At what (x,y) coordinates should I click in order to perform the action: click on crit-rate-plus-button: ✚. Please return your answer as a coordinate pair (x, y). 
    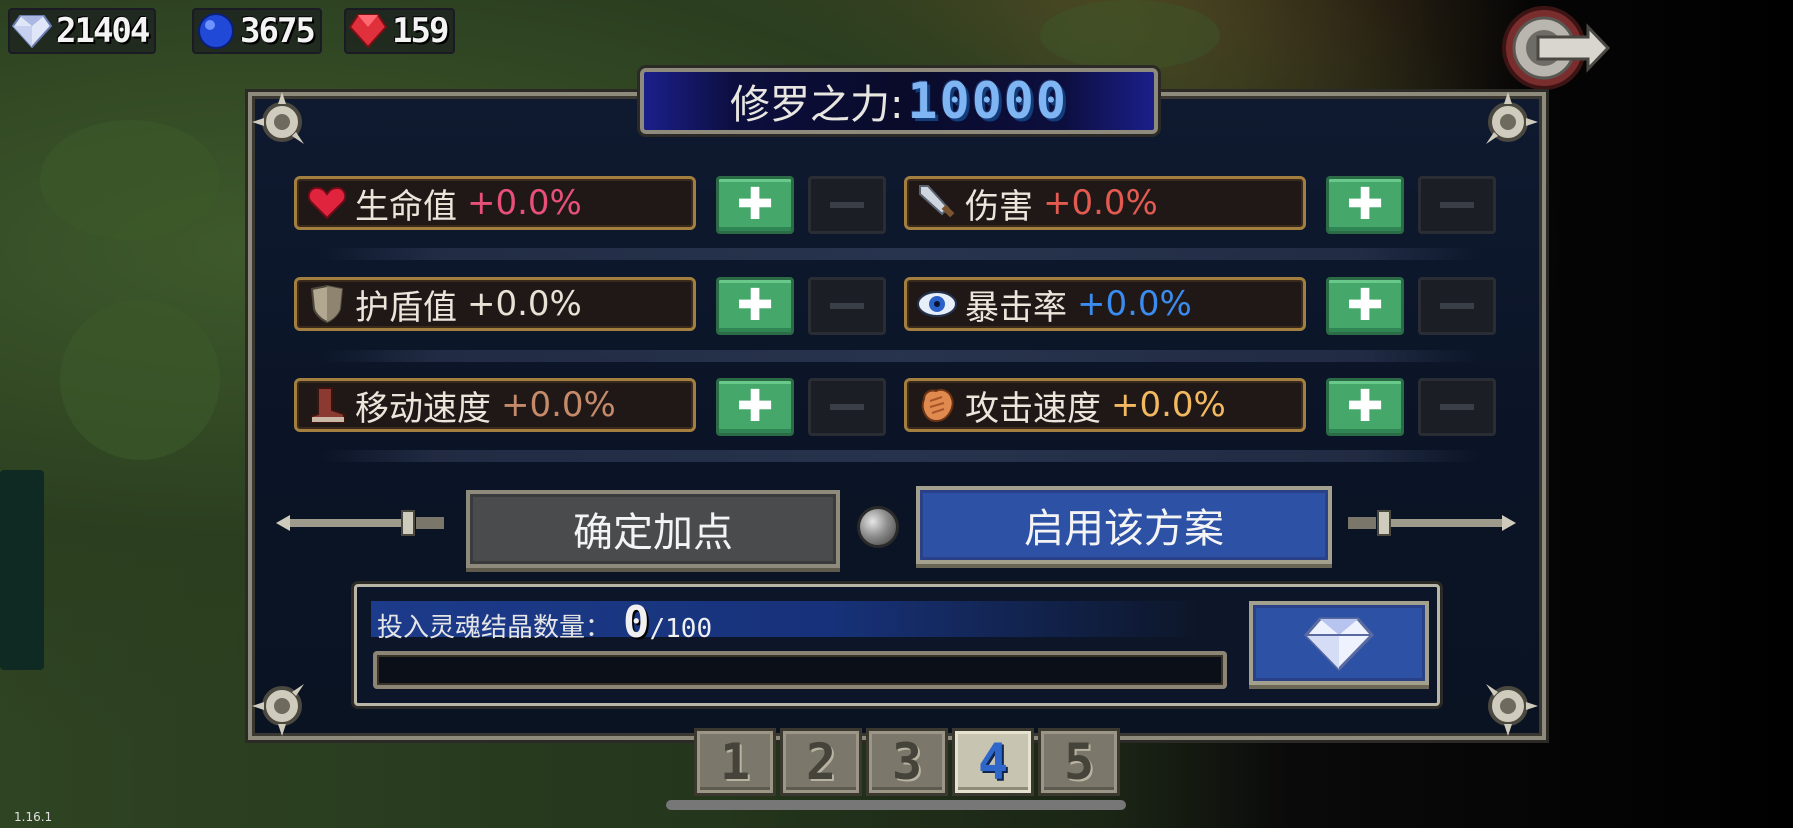
    Looking at the image, I should click on (1365, 306).